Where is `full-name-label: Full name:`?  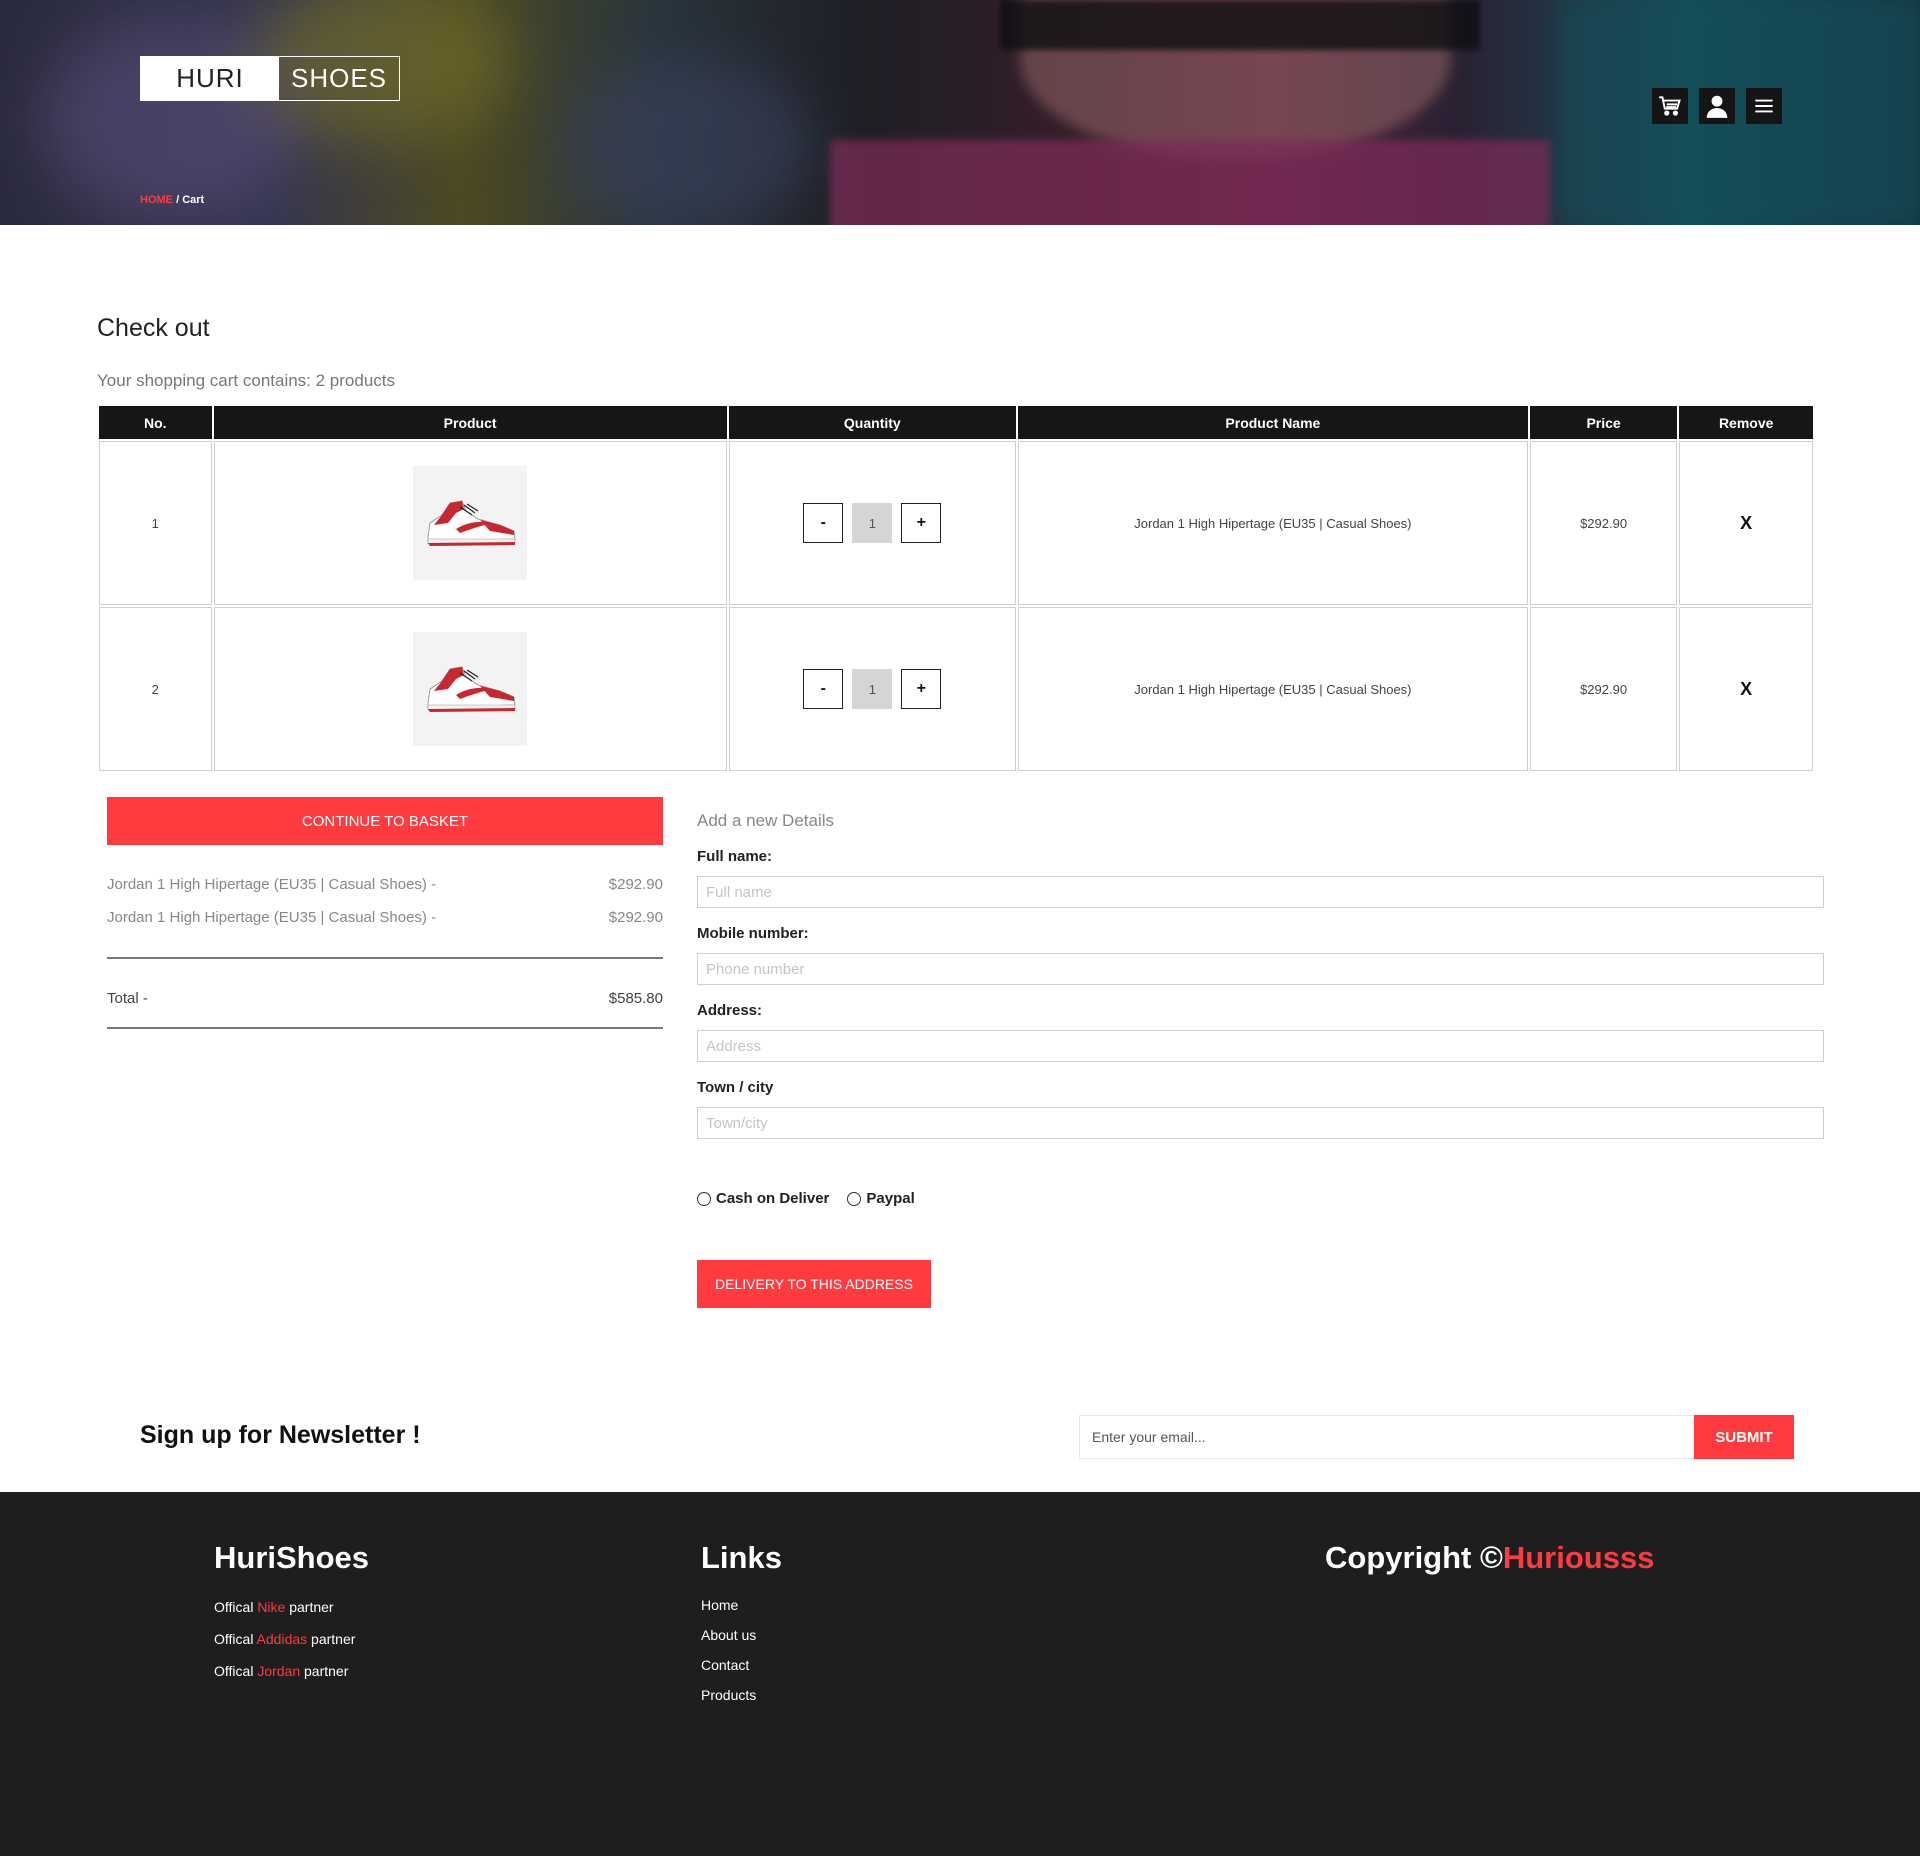
full-name-label: Full name: is located at coordinates (735, 856).